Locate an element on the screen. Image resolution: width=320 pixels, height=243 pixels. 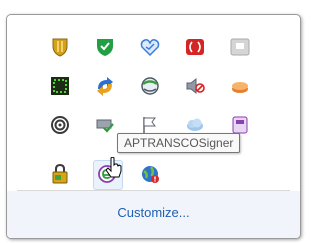
speaker-muted-icon is located at coordinates (195, 86).